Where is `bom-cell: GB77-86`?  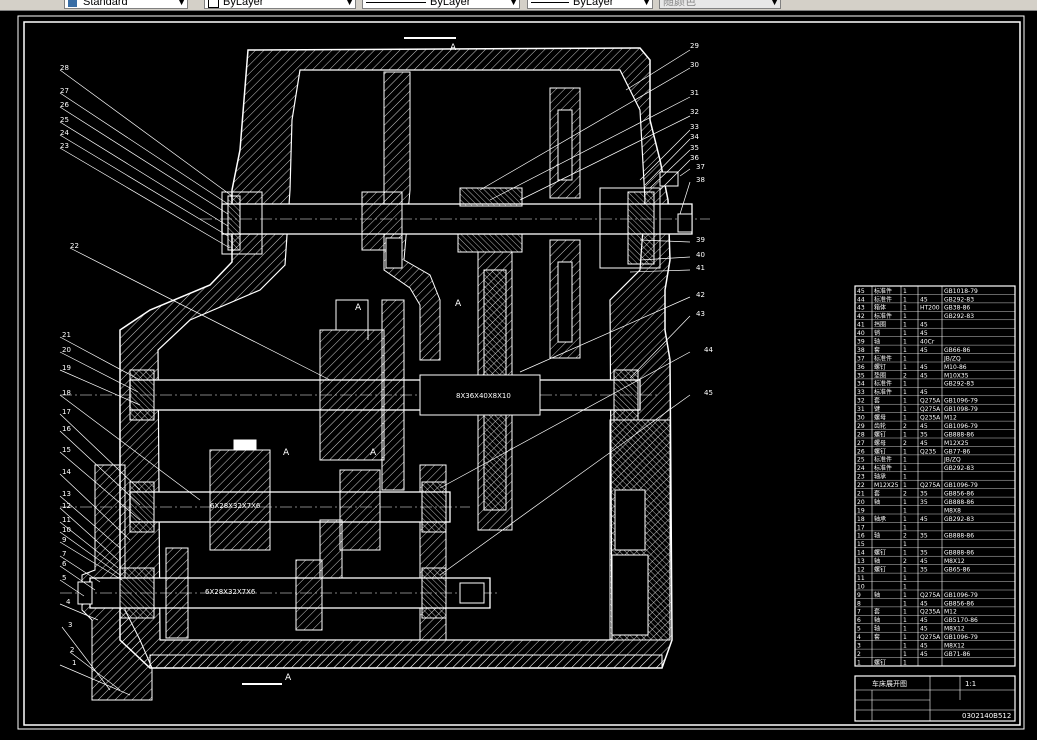 bom-cell: GB77-86 is located at coordinates (957, 451).